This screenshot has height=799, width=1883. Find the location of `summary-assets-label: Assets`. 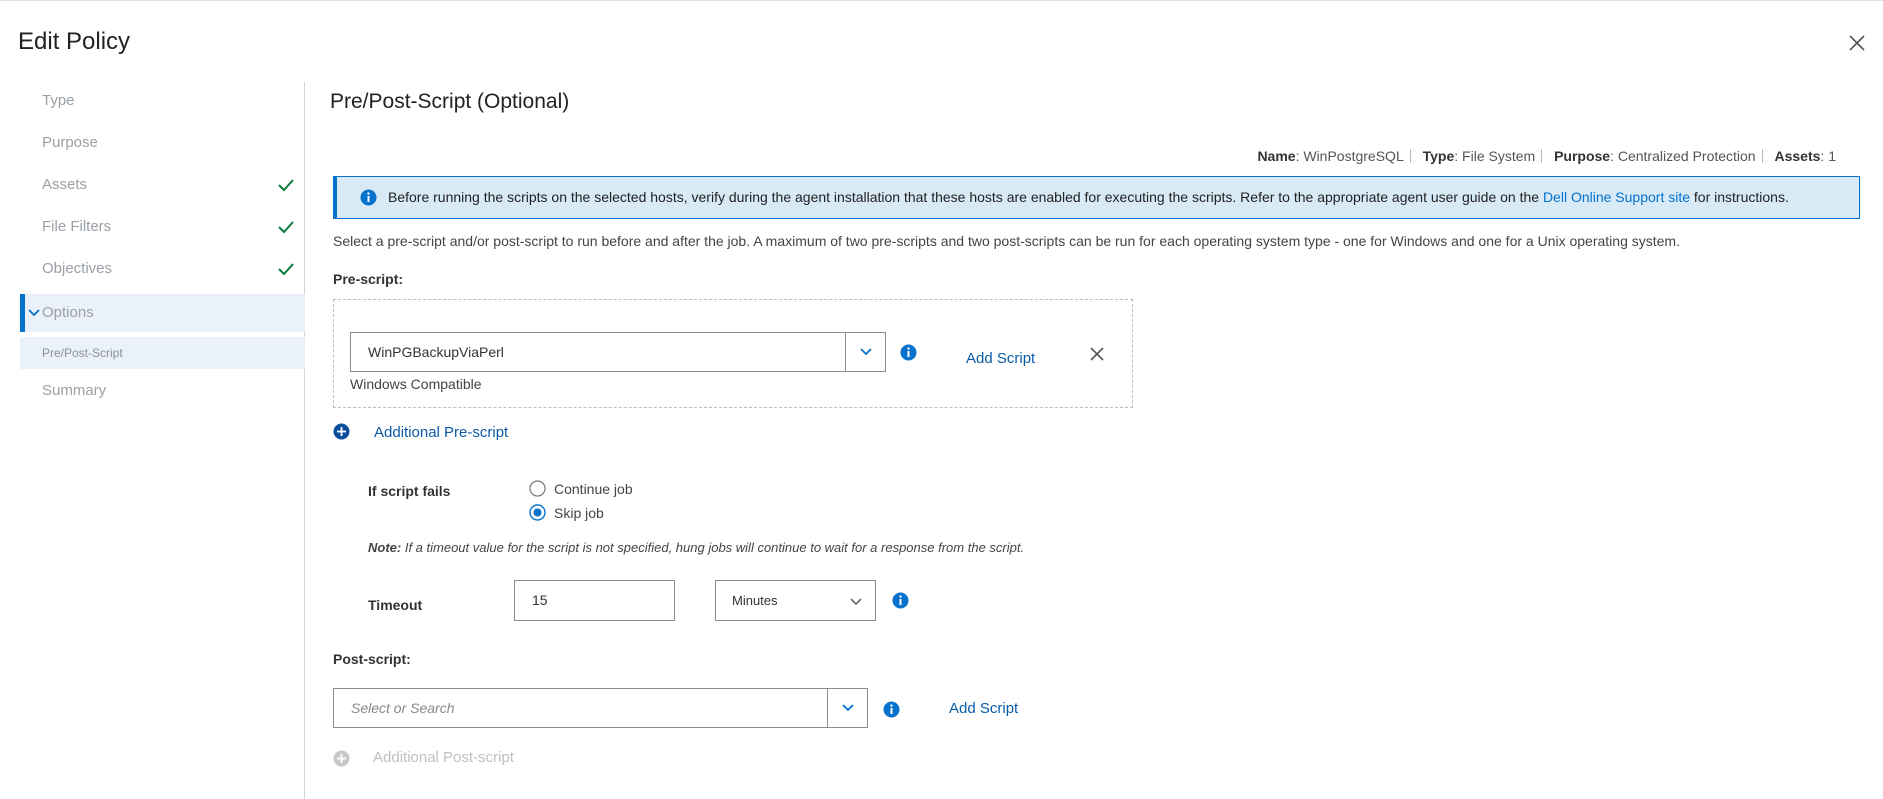

summary-assets-label: Assets is located at coordinates (1797, 156).